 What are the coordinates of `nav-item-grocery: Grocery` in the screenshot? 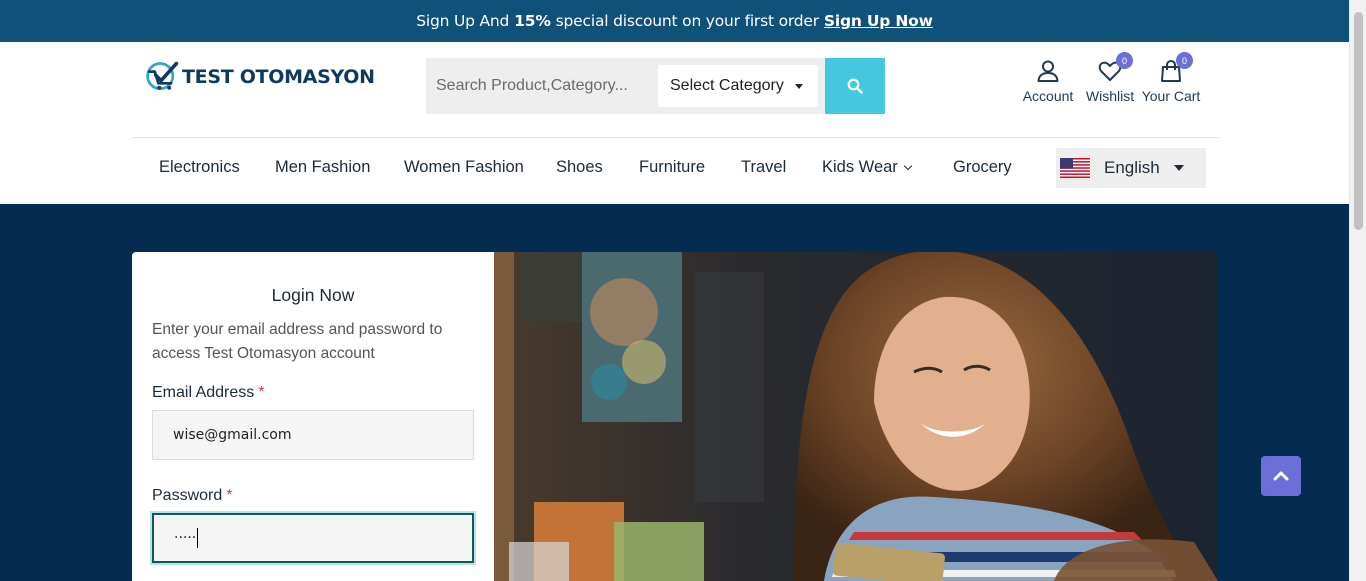 It's located at (982, 167).